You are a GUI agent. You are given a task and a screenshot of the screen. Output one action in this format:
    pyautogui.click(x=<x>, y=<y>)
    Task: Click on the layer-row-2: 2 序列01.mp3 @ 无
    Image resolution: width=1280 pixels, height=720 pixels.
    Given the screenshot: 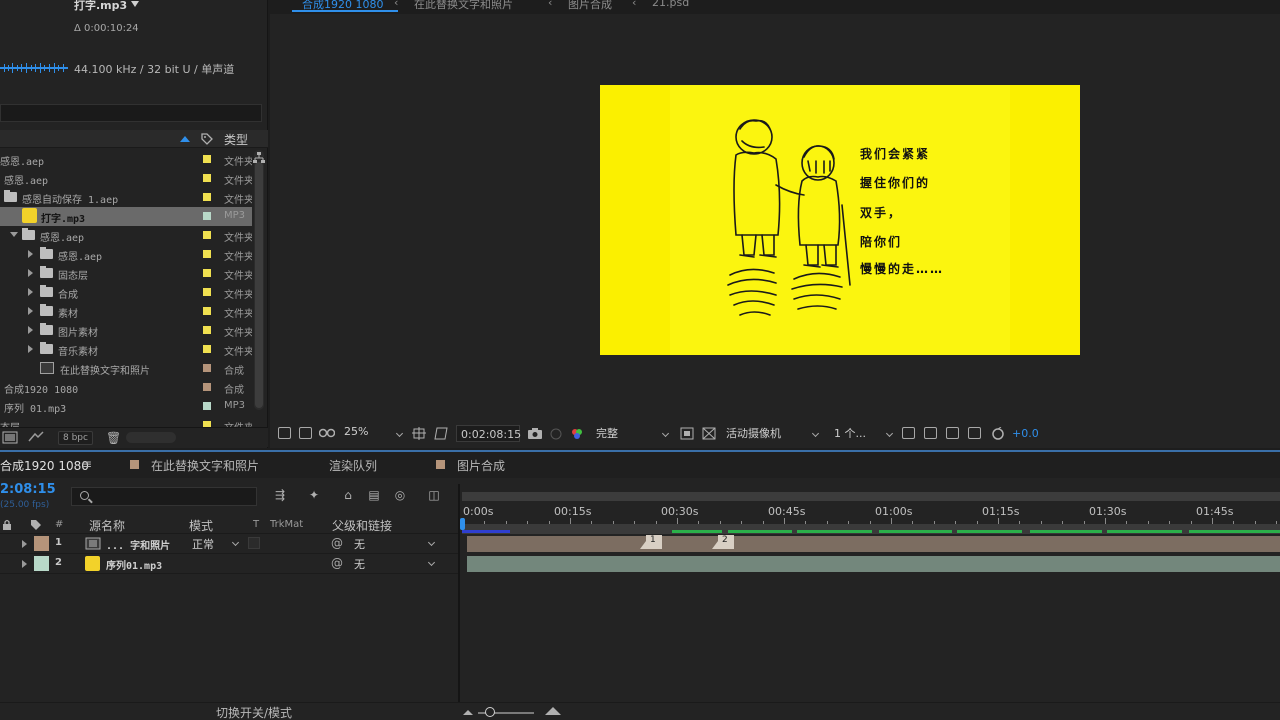 What is the action you would take?
    pyautogui.click(x=229, y=564)
    